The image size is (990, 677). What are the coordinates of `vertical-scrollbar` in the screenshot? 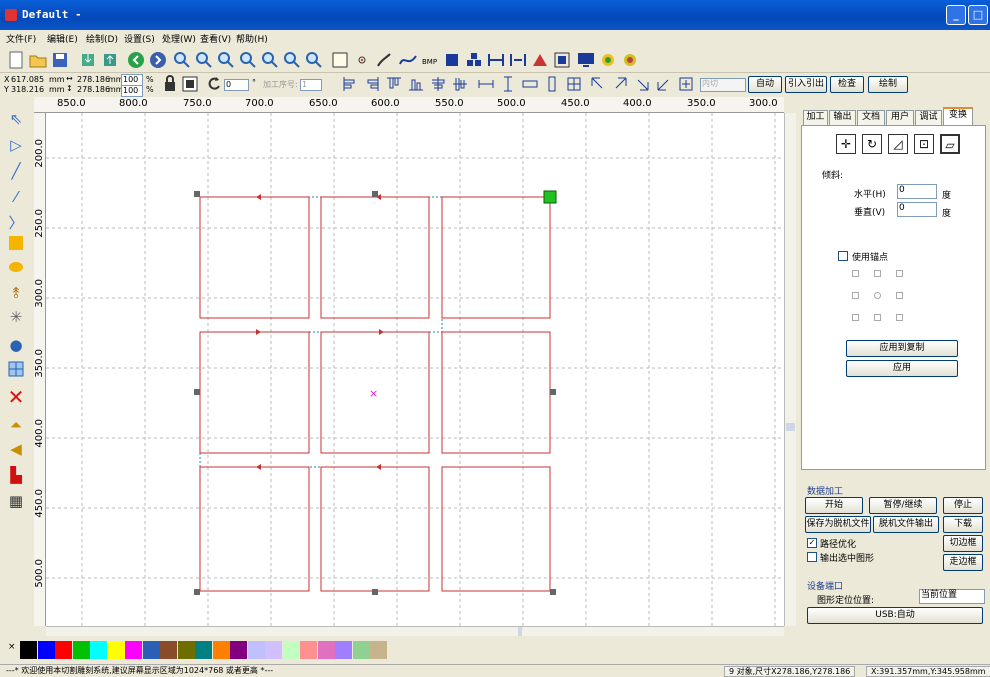 It's located at (790, 369).